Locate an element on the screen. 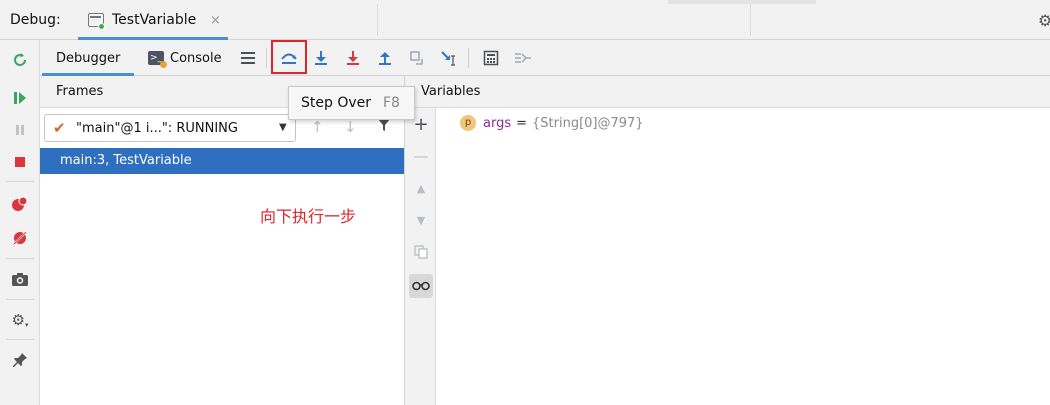 The height and width of the screenshot is (405, 1050). variable-row: p args = {String[0]@797} is located at coordinates (552, 123).